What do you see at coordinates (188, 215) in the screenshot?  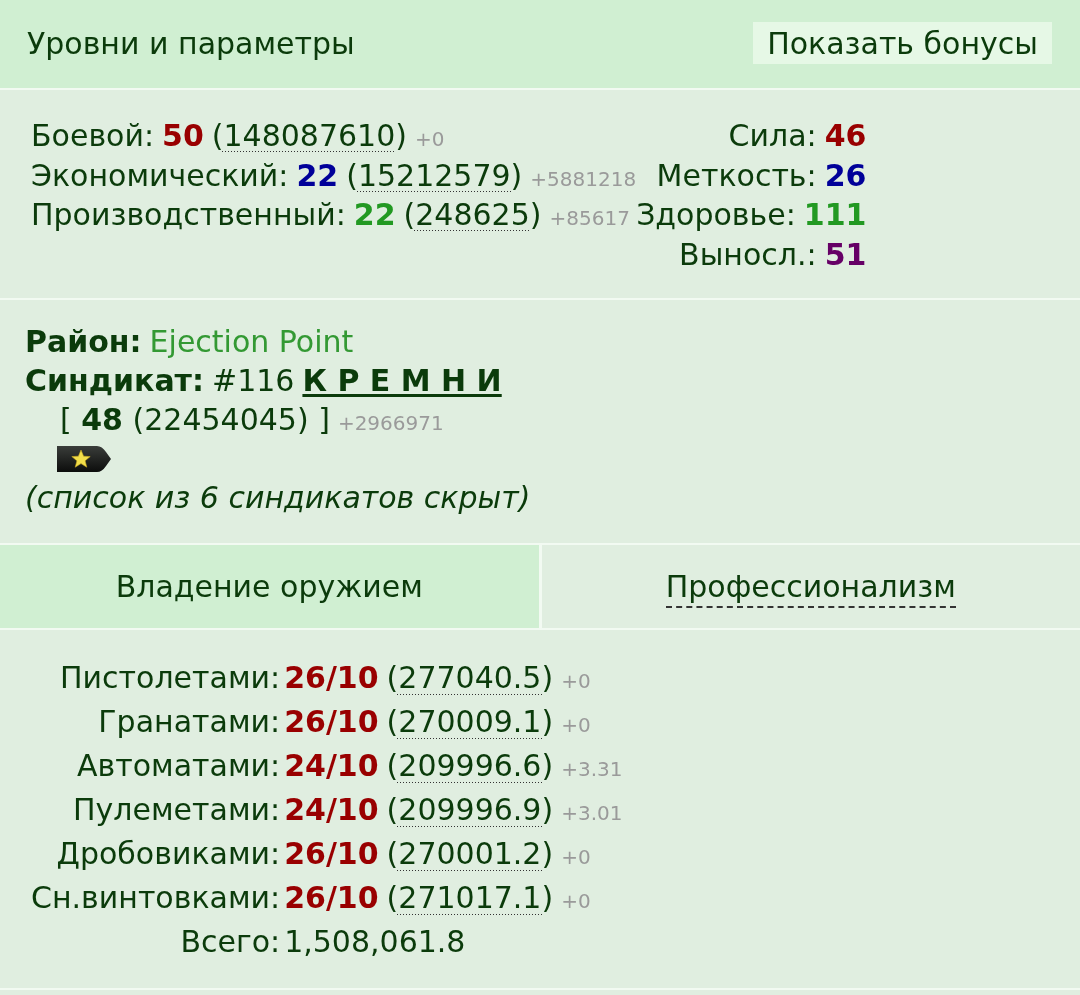 I see `level-label: Производственный:` at bounding box center [188, 215].